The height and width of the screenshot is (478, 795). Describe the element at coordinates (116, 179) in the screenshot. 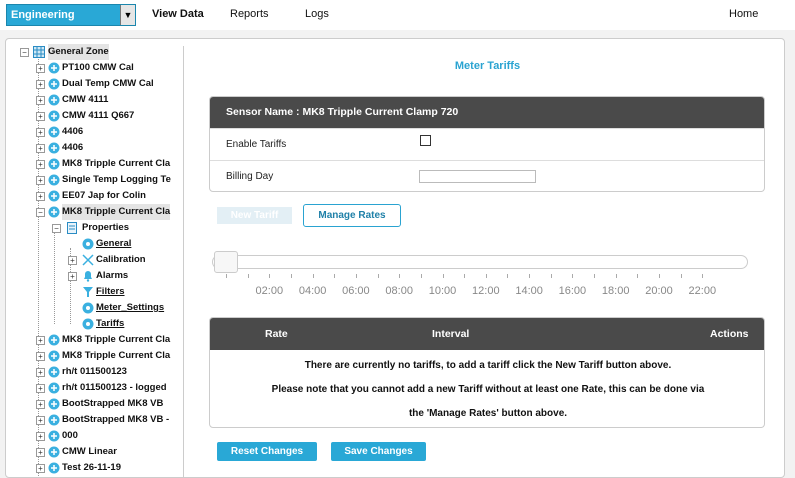

I see `tree-label: Single Temp Logging Te` at that location.